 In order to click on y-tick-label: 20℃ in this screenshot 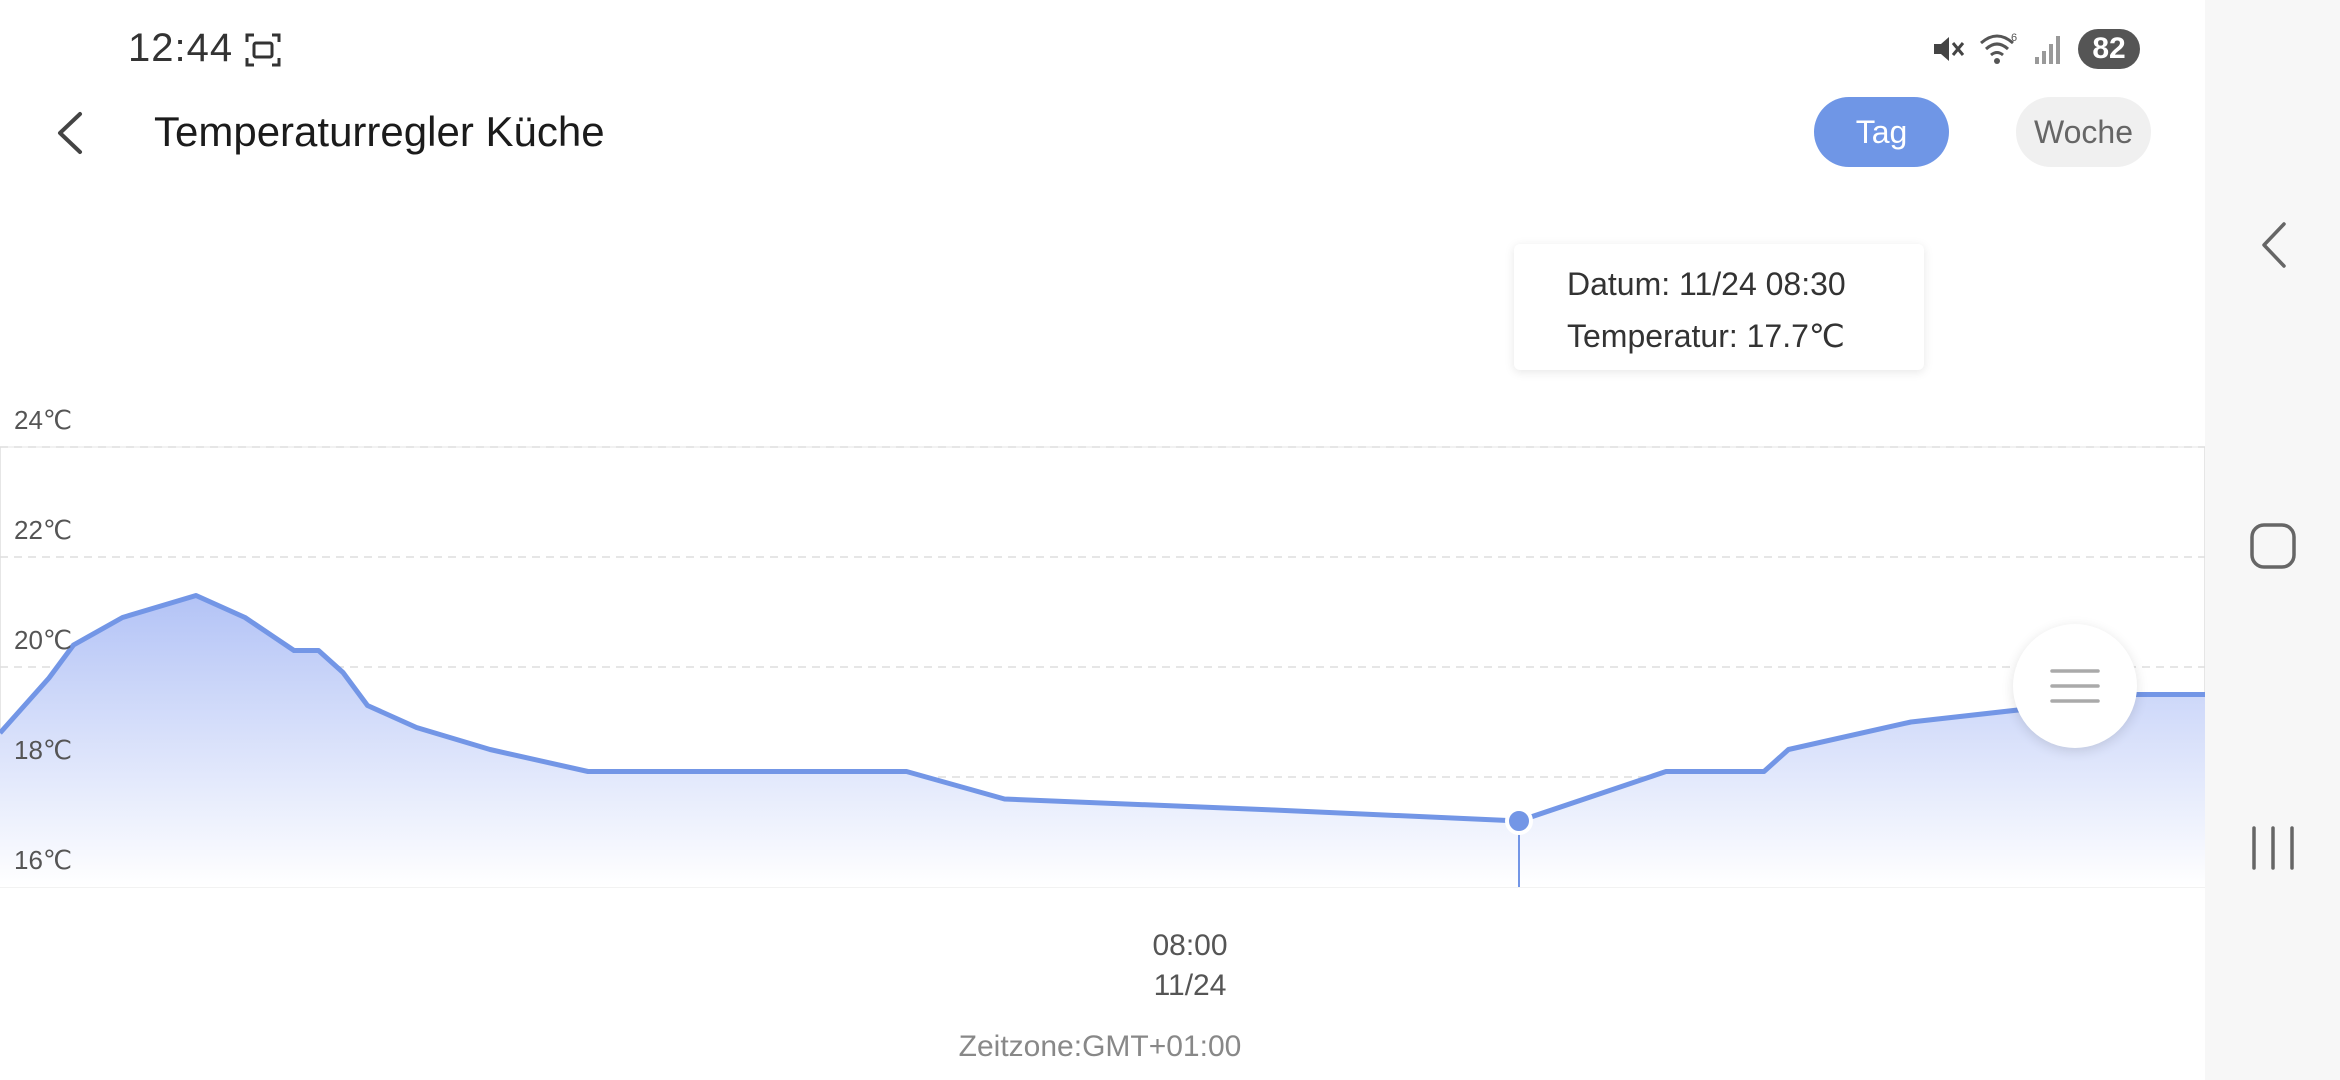, I will do `click(43, 640)`.